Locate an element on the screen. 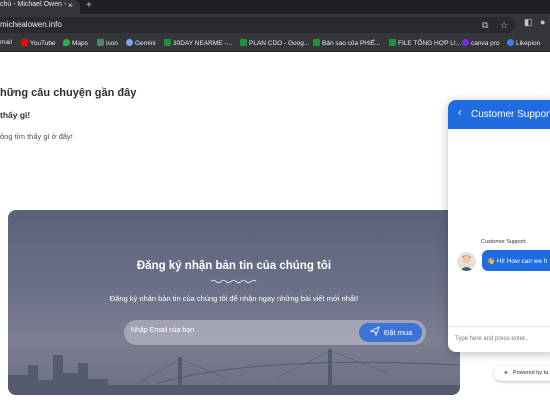 The height and width of the screenshot is (400, 550). empty-state-title: thấy gì! is located at coordinates (15, 115).